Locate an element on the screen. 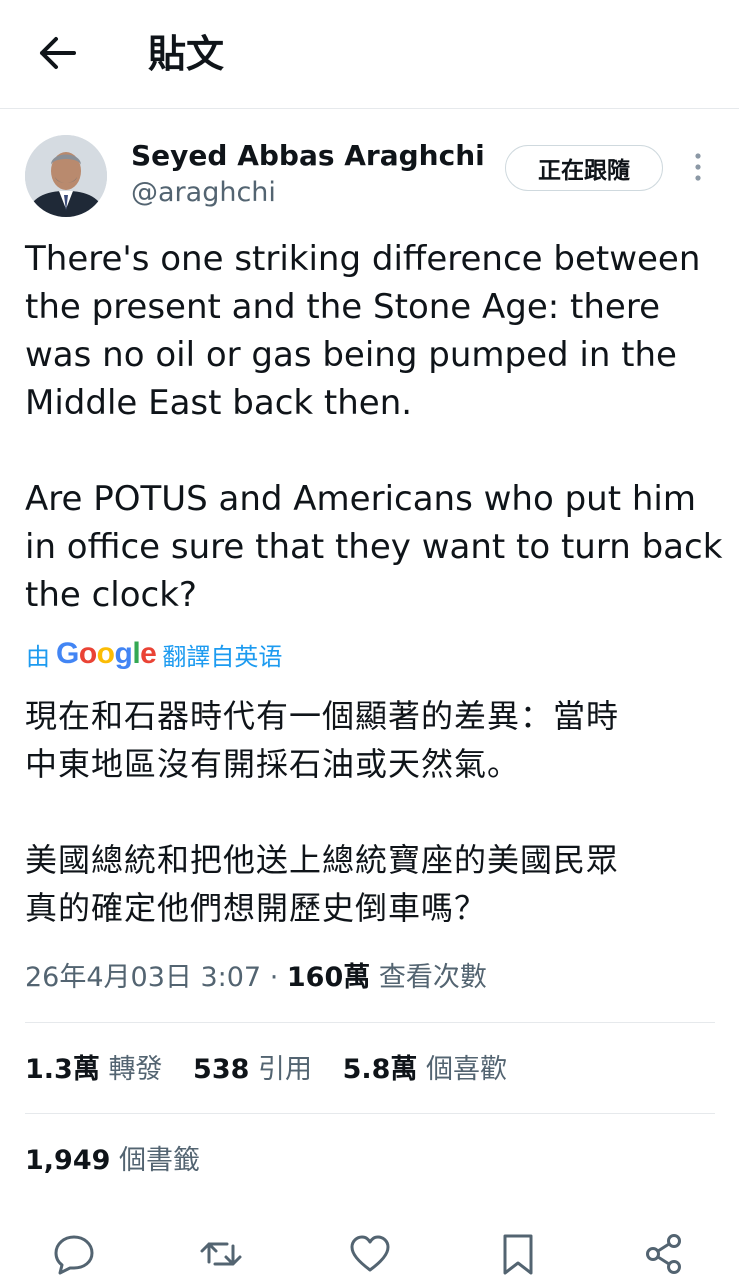 The image size is (739, 1280). post-text-zh-paragraph-1: 現在和石器時代有一個顯著的差異：當時 中東地區沒有開採石油或天然氣。 is located at coordinates (322, 740).